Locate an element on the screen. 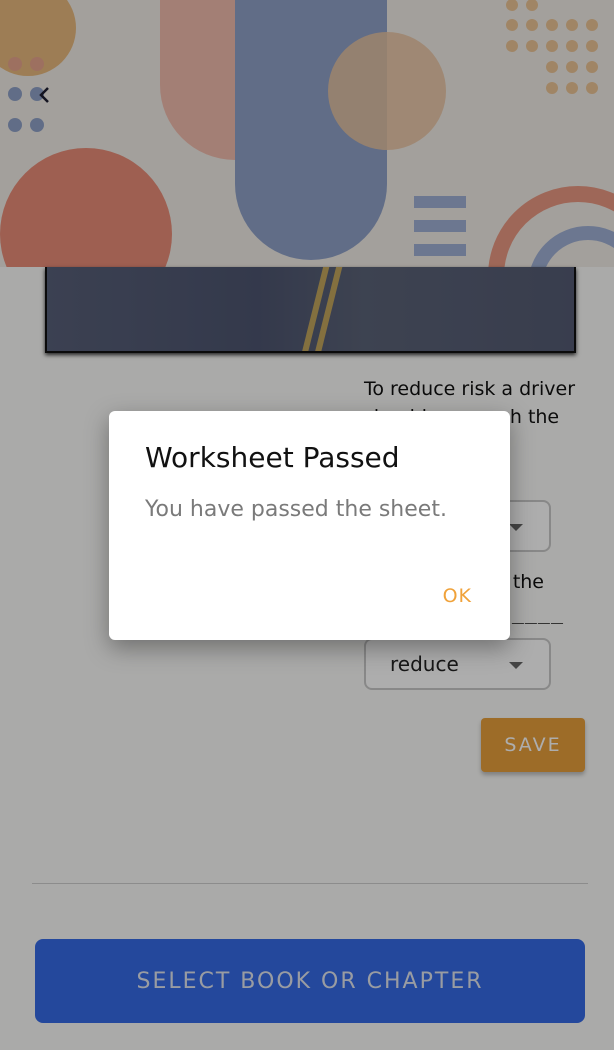 The height and width of the screenshot is (1050, 614). dialog-title: Worksheet Passed is located at coordinates (272, 457).